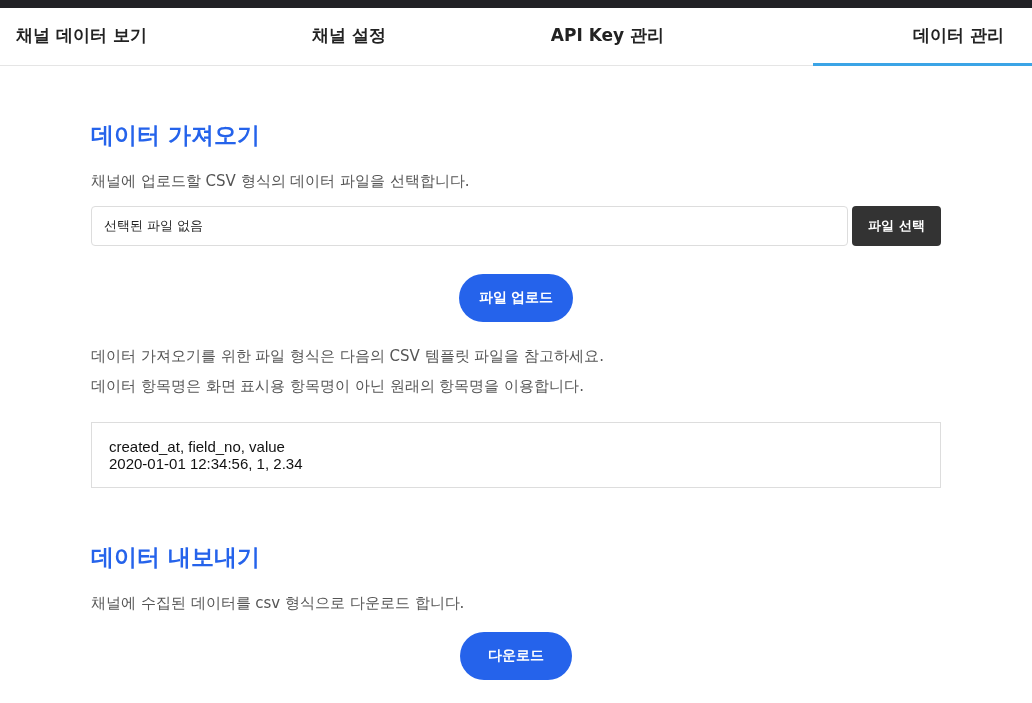 This screenshot has width=1032, height=703. Describe the element at coordinates (607, 37) in the screenshot. I see `tab: API Key 관리` at that location.